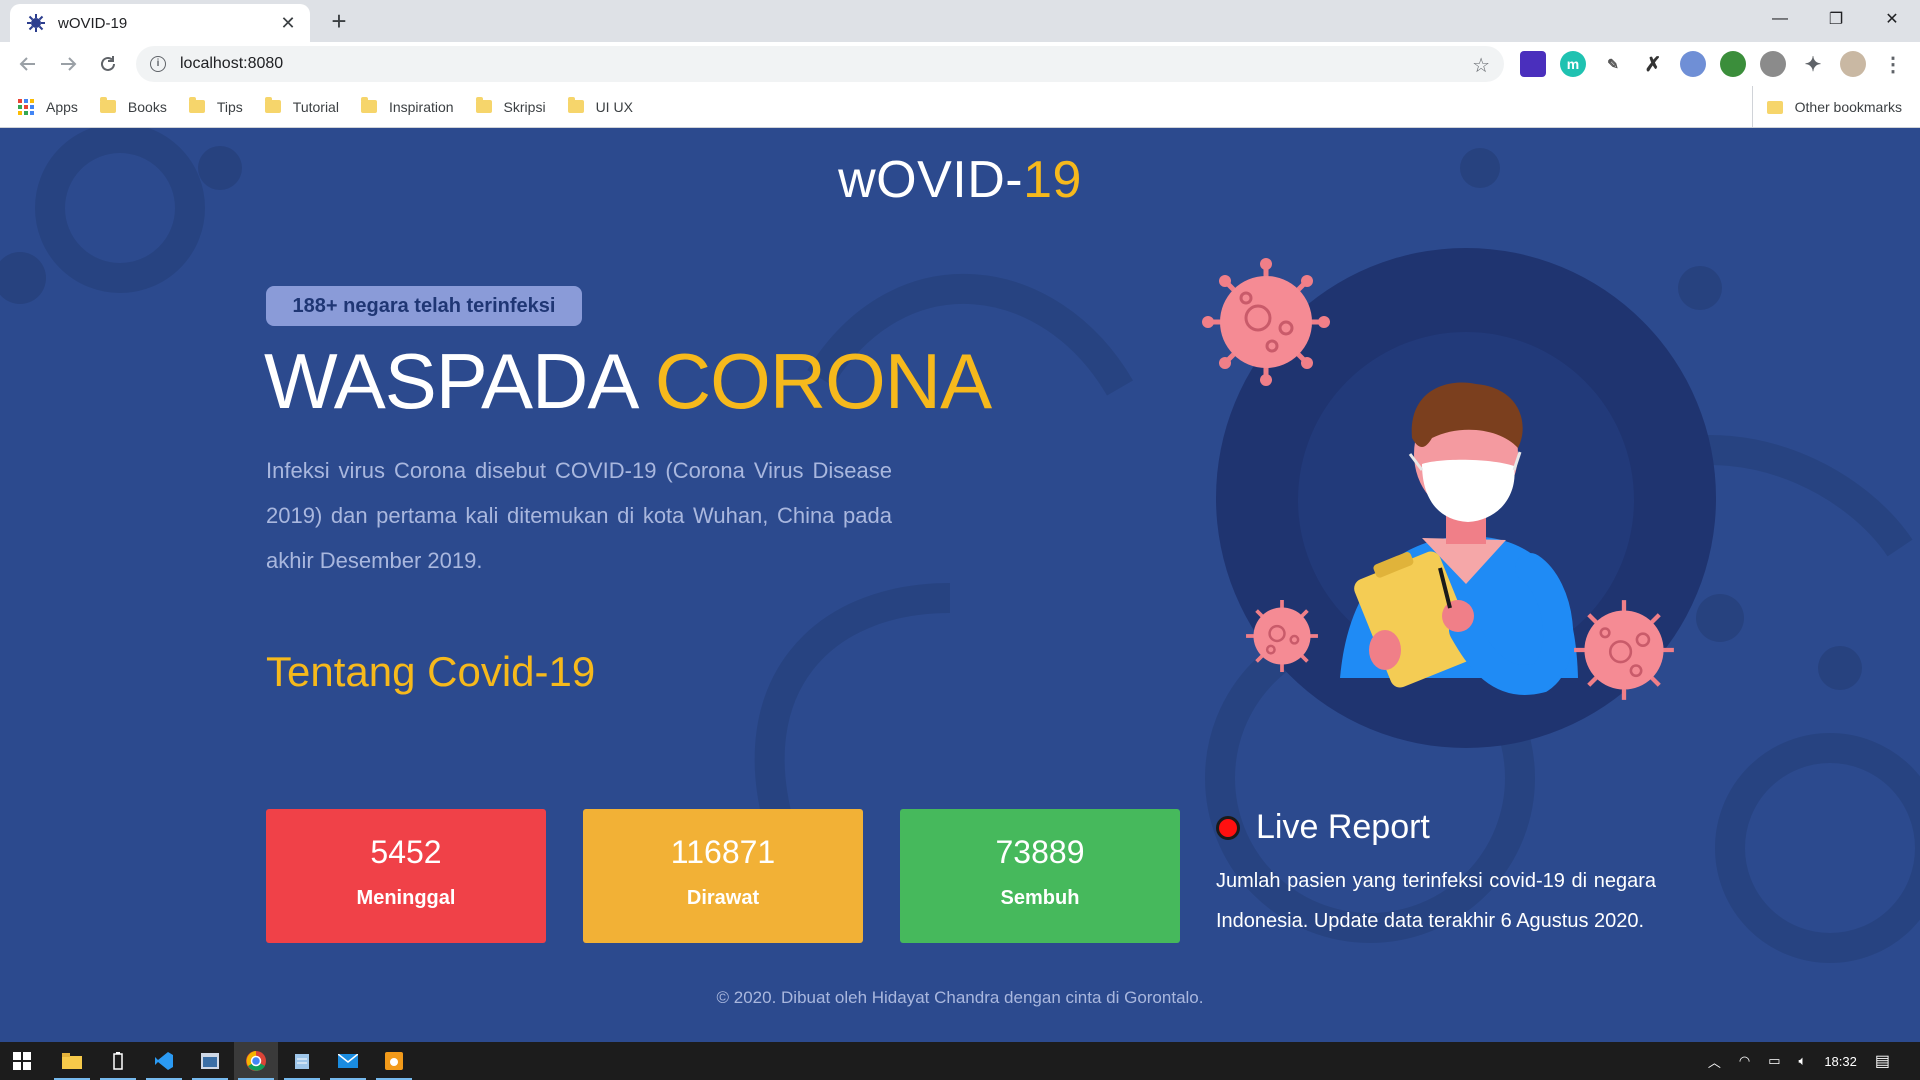 The height and width of the screenshot is (1080, 1920). I want to click on stat-card-recovered: 73889 Sembuh, so click(1040, 876).